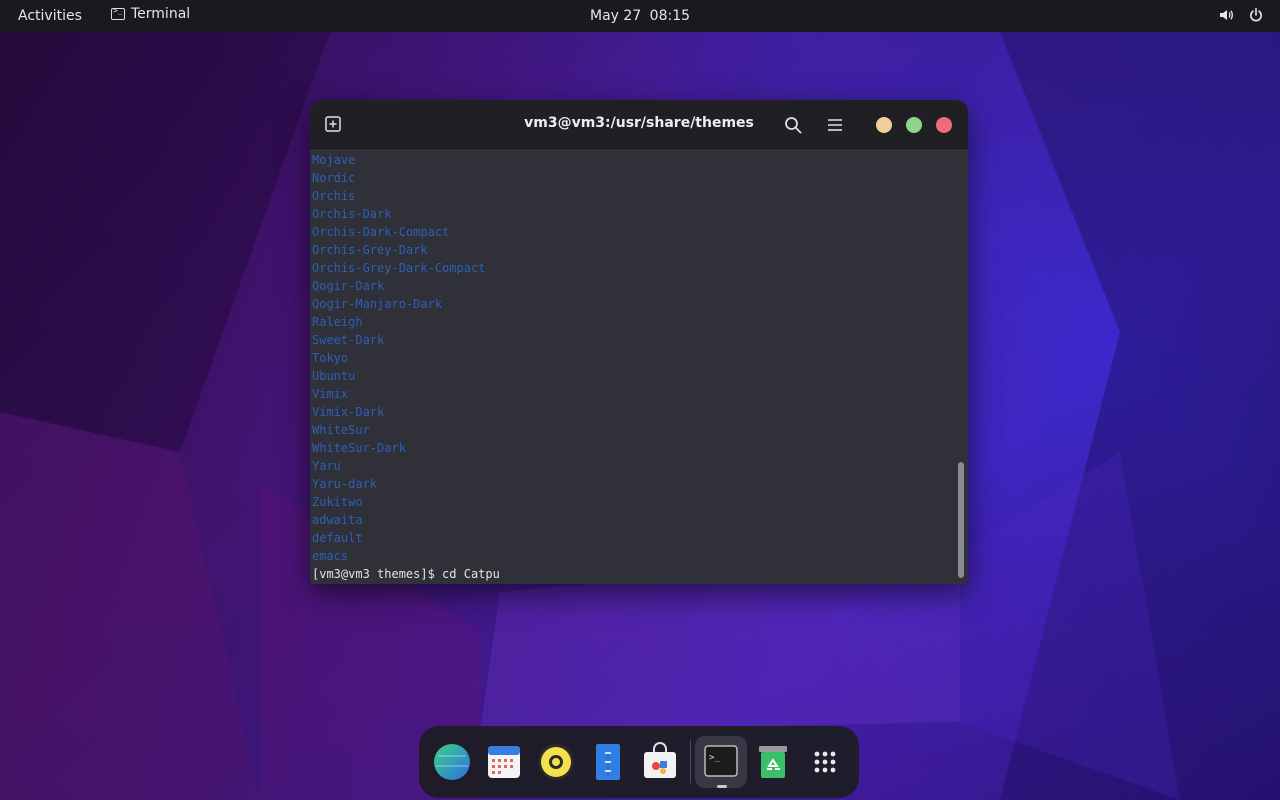  I want to click on power-icon, so click(1256, 14).